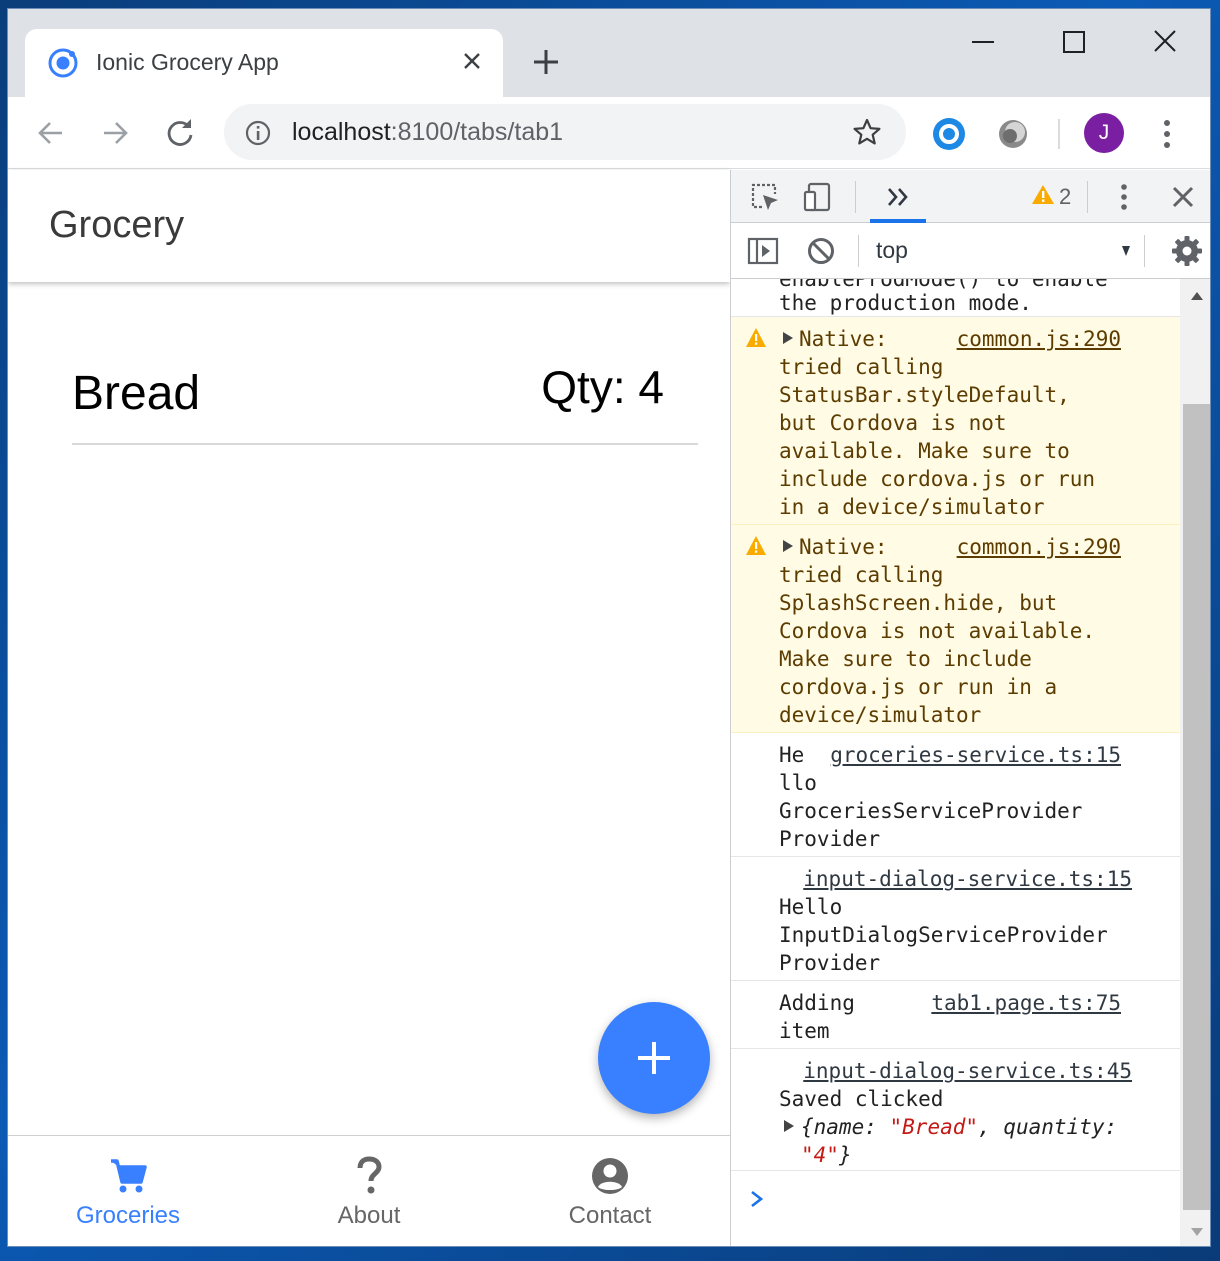 The height and width of the screenshot is (1261, 1220). What do you see at coordinates (63, 63) in the screenshot?
I see `ionic-logo-icon` at bounding box center [63, 63].